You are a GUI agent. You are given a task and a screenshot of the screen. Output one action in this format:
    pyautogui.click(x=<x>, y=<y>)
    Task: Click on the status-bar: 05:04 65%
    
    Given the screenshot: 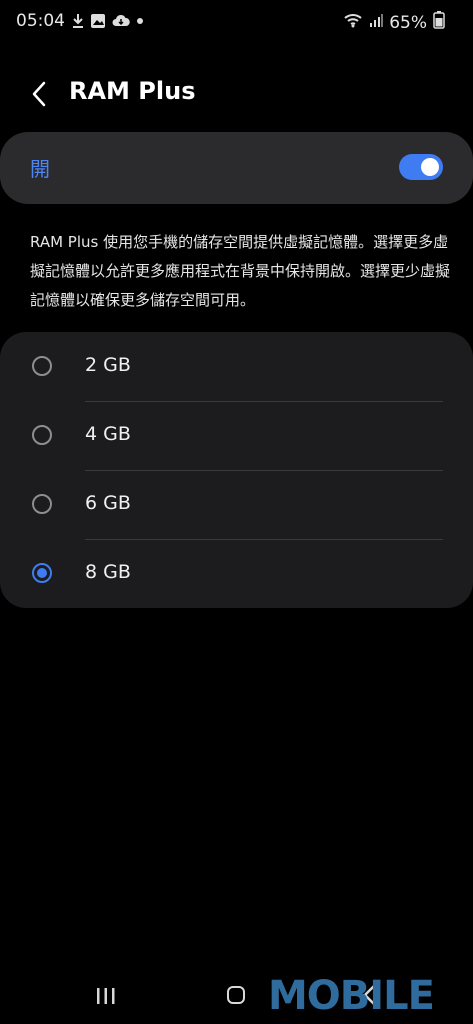 What is the action you would take?
    pyautogui.click(x=236, y=23)
    